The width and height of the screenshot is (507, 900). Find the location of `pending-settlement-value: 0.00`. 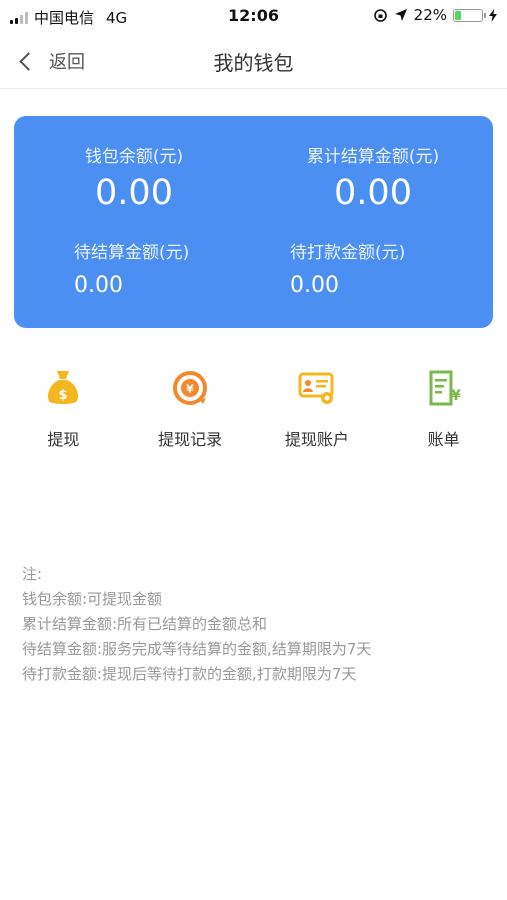

pending-settlement-value: 0.00 is located at coordinates (98, 285).